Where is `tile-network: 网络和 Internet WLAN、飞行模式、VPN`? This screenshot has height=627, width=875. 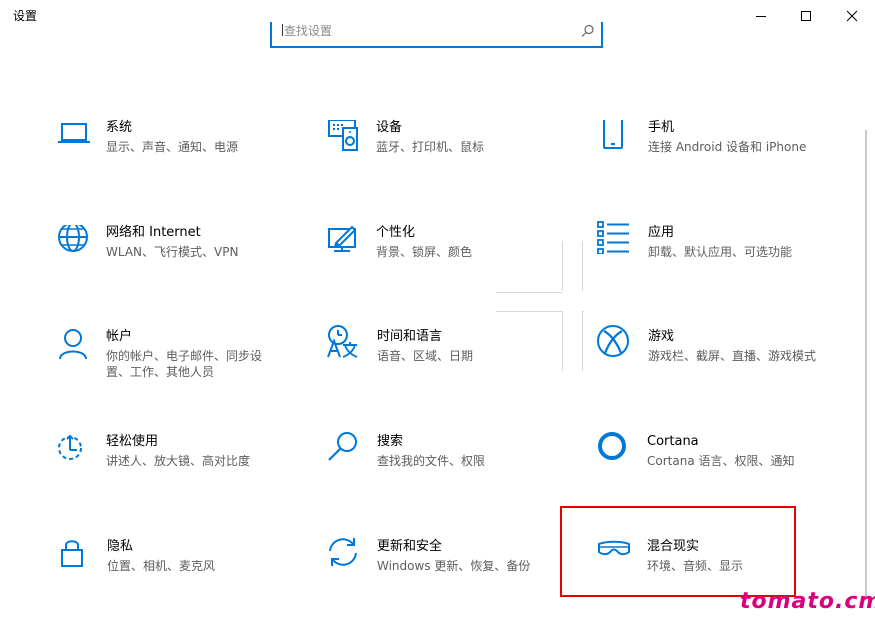 tile-network: 网络和 Internet WLAN、飞行模式、VPN is located at coordinates (183, 265).